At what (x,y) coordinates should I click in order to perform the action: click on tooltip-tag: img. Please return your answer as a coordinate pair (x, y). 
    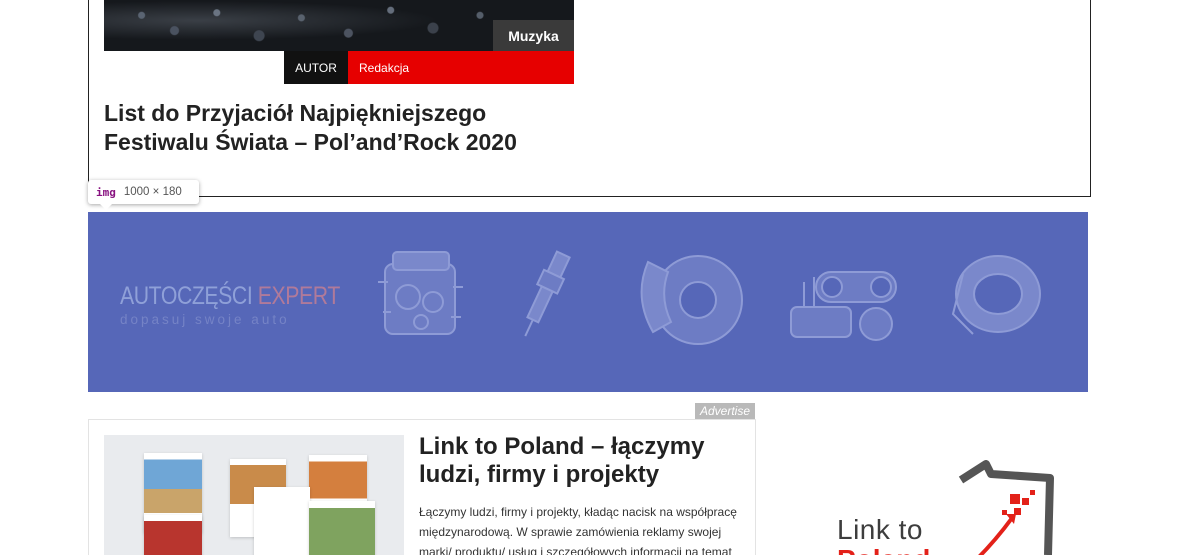
    Looking at the image, I should click on (106, 192).